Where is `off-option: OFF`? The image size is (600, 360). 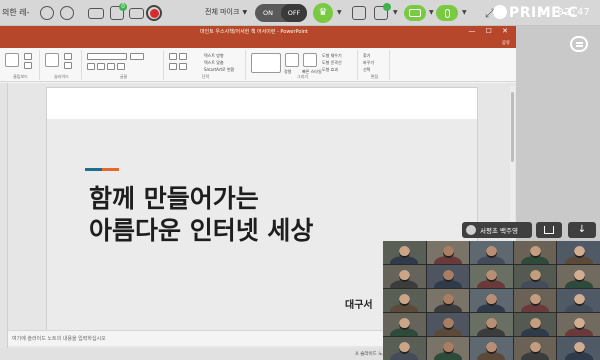
off-option: OFF is located at coordinates (294, 13).